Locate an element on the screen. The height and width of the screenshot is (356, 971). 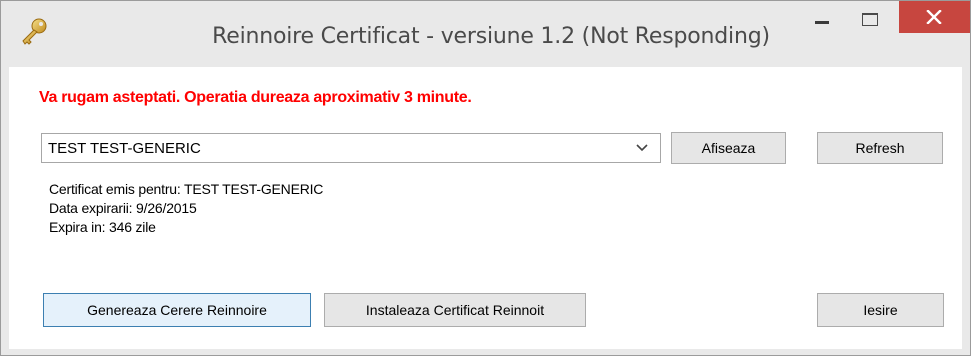
key-icon is located at coordinates (34, 31).